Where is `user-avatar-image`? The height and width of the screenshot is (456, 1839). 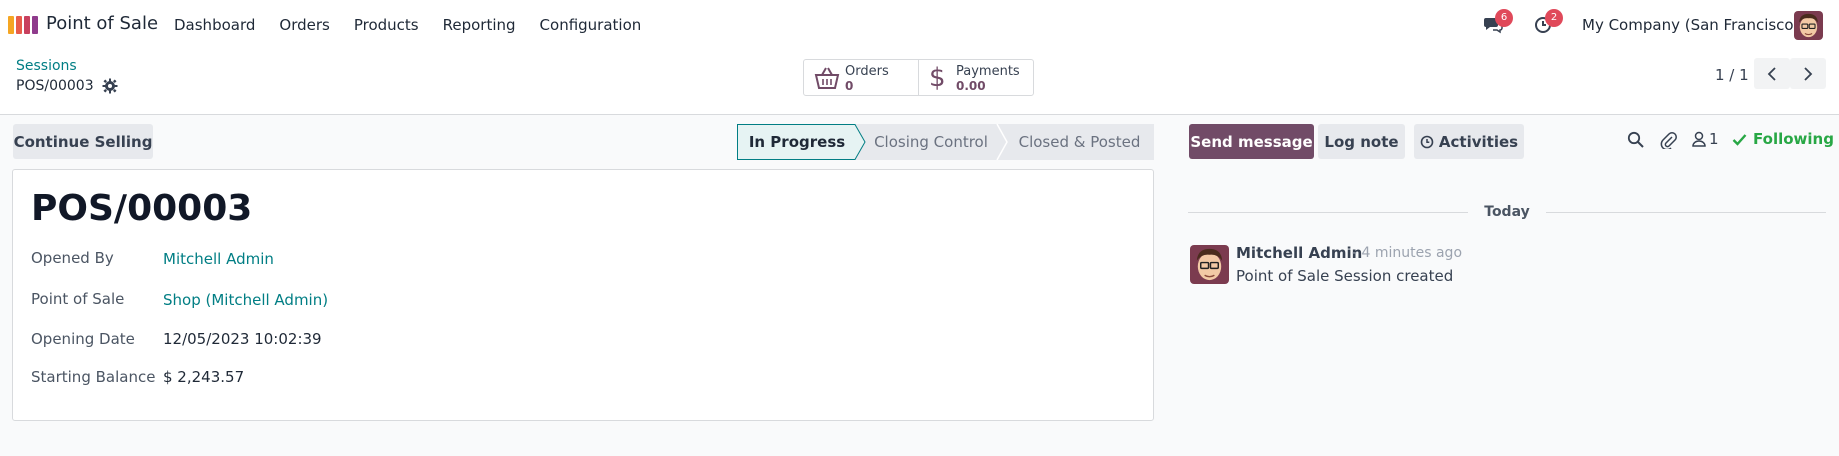
user-avatar-image is located at coordinates (1808, 25).